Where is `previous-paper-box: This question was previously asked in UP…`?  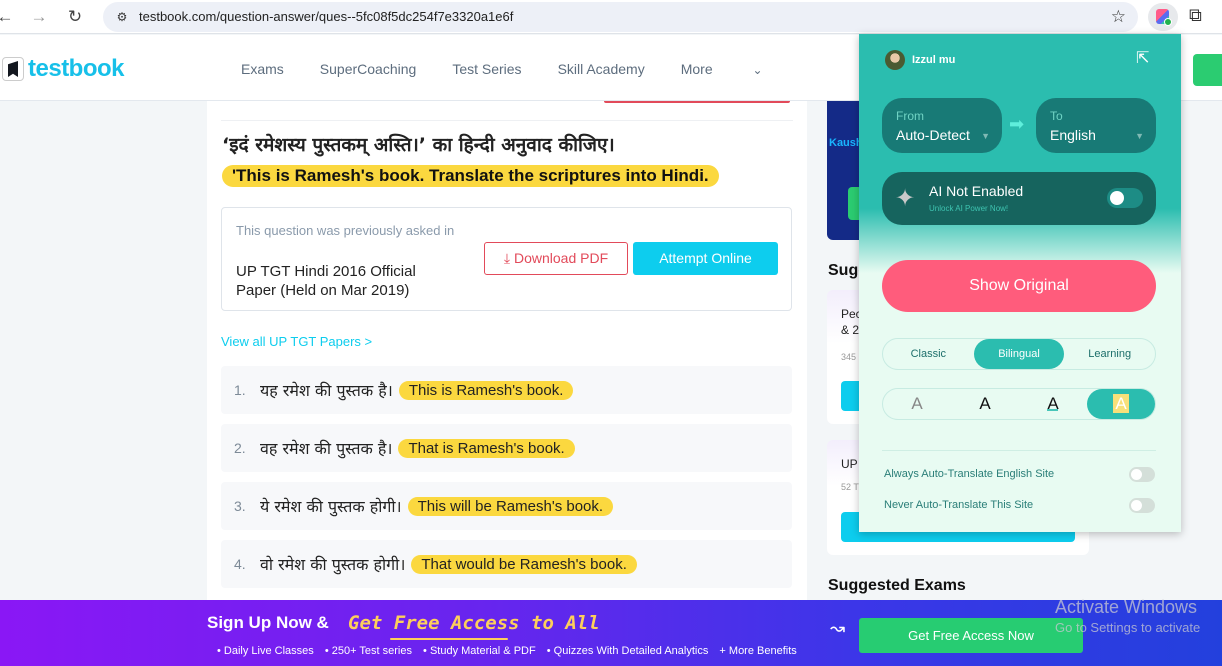 previous-paper-box: This question was previously asked in UP… is located at coordinates (506, 259).